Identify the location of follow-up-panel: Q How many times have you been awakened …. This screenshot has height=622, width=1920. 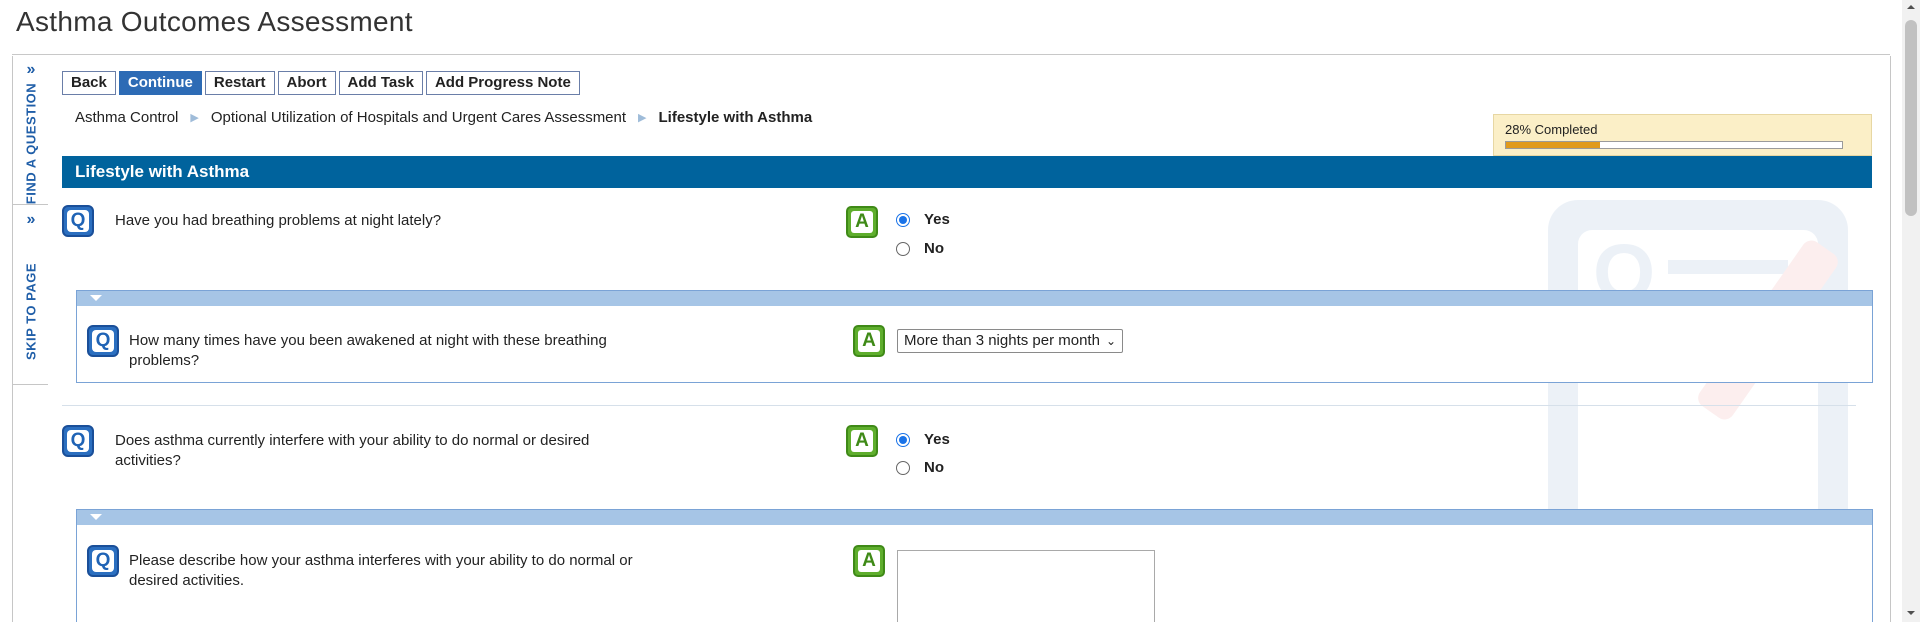
(974, 336).